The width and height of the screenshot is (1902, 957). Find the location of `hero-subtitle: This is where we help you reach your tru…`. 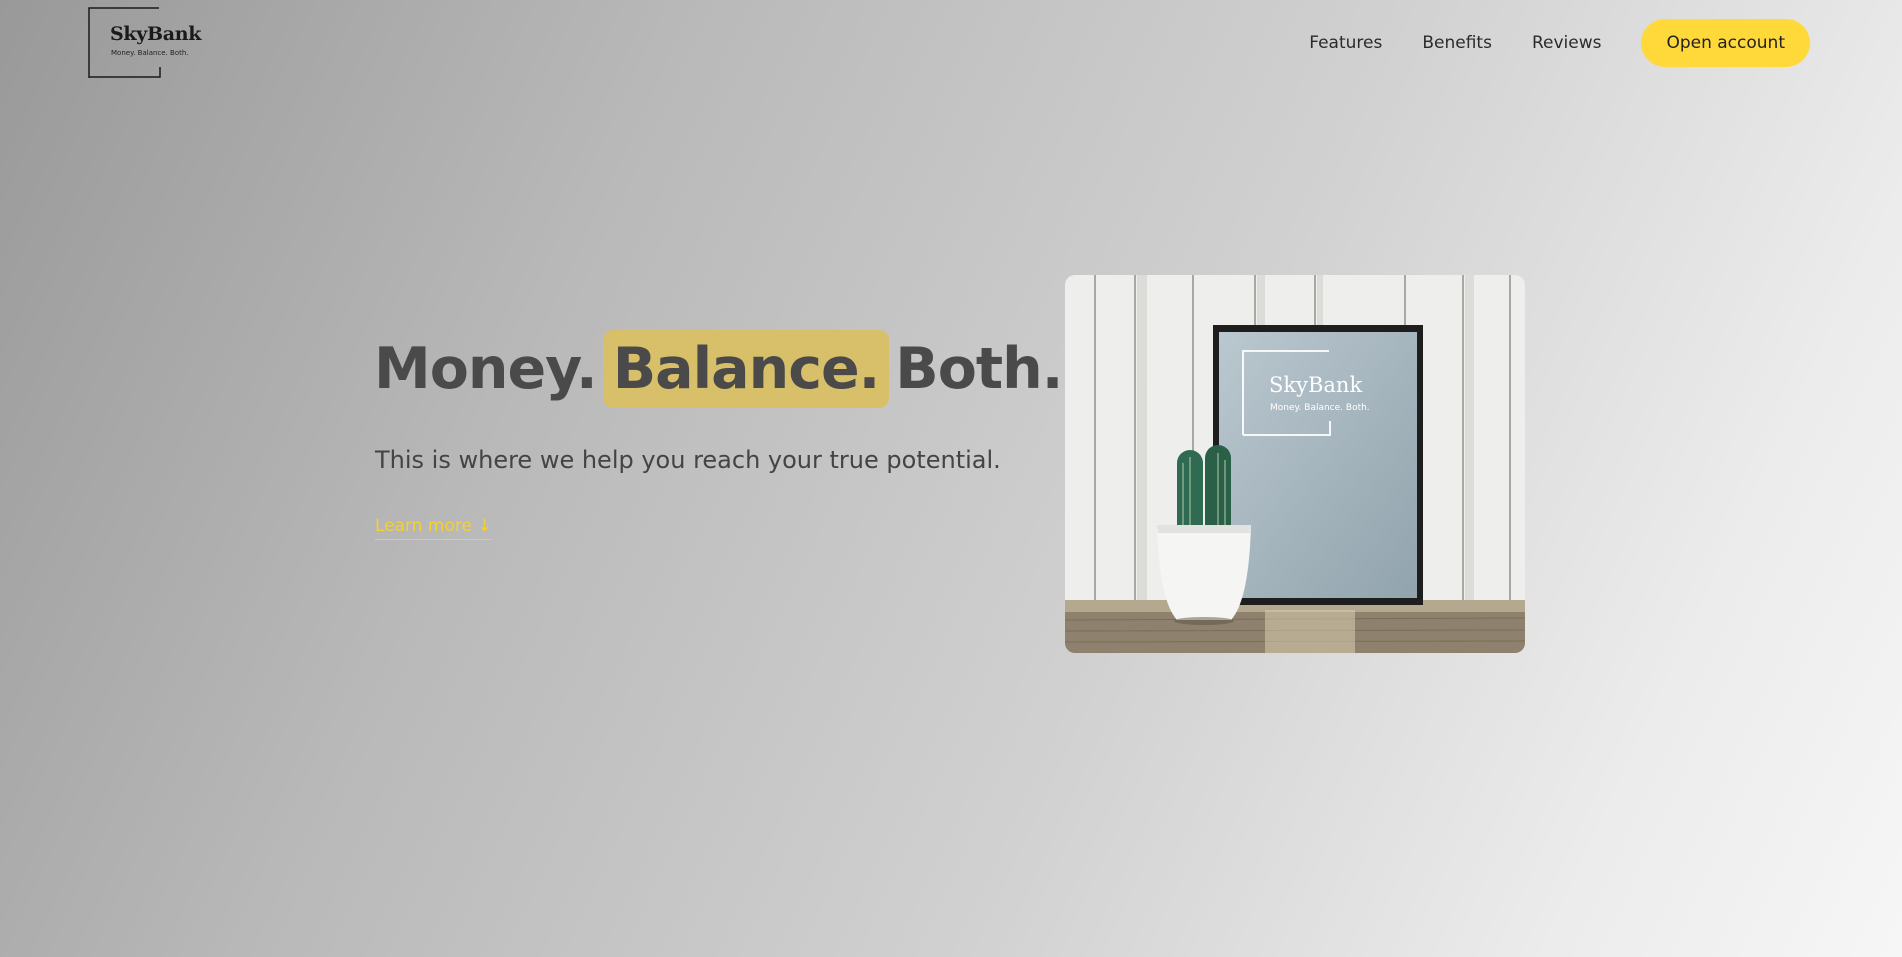

hero-subtitle: This is where we help you reach your tru… is located at coordinates (688, 460).